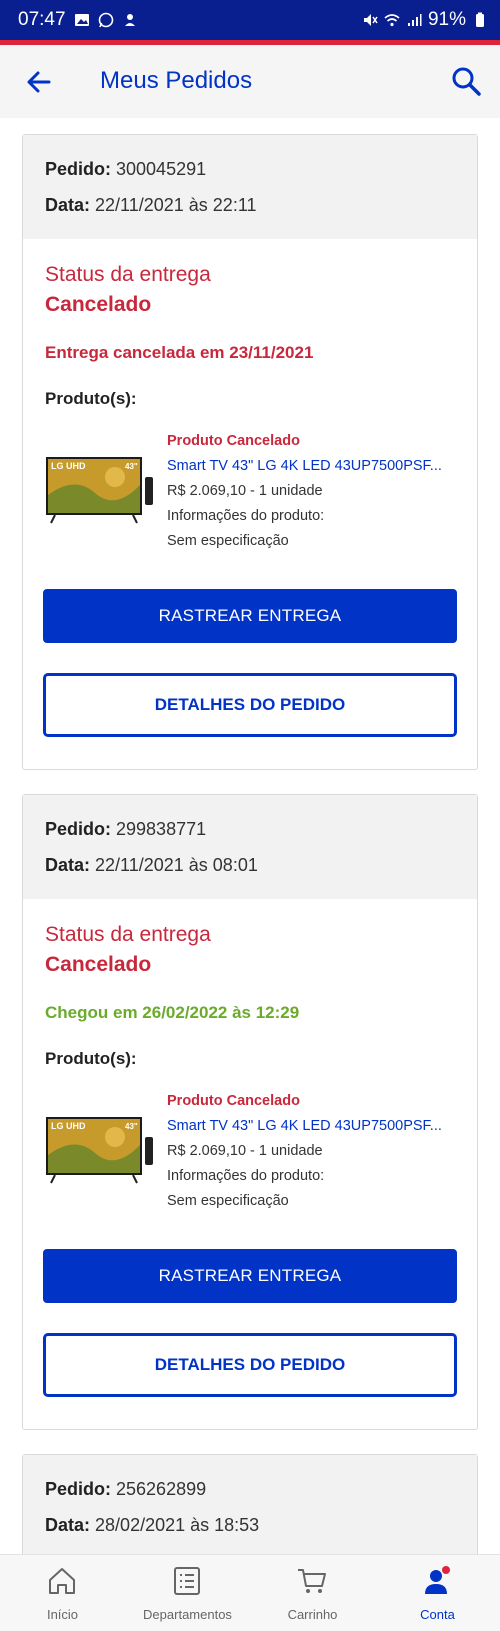  What do you see at coordinates (414, 20) in the screenshot?
I see `signal-icon` at bounding box center [414, 20].